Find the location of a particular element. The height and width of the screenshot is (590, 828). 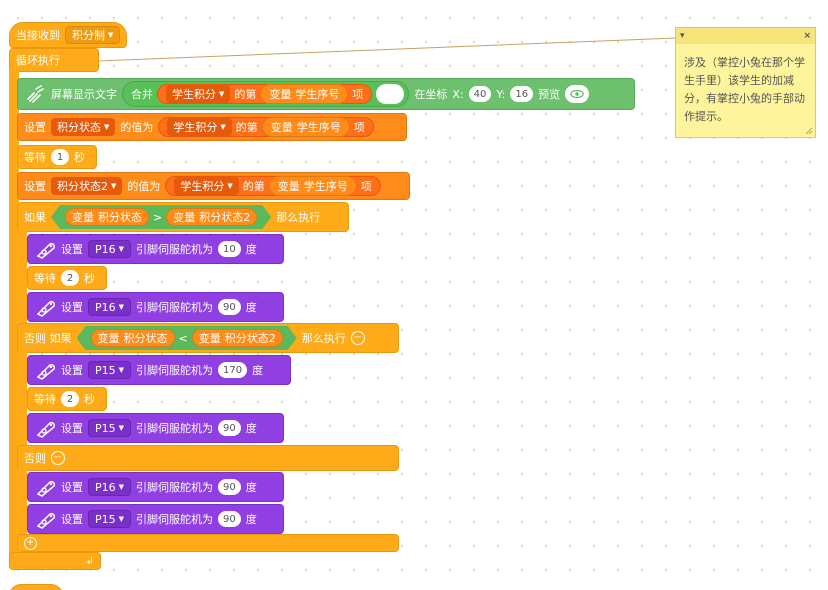

else-block: 否则 − is located at coordinates (208, 458).